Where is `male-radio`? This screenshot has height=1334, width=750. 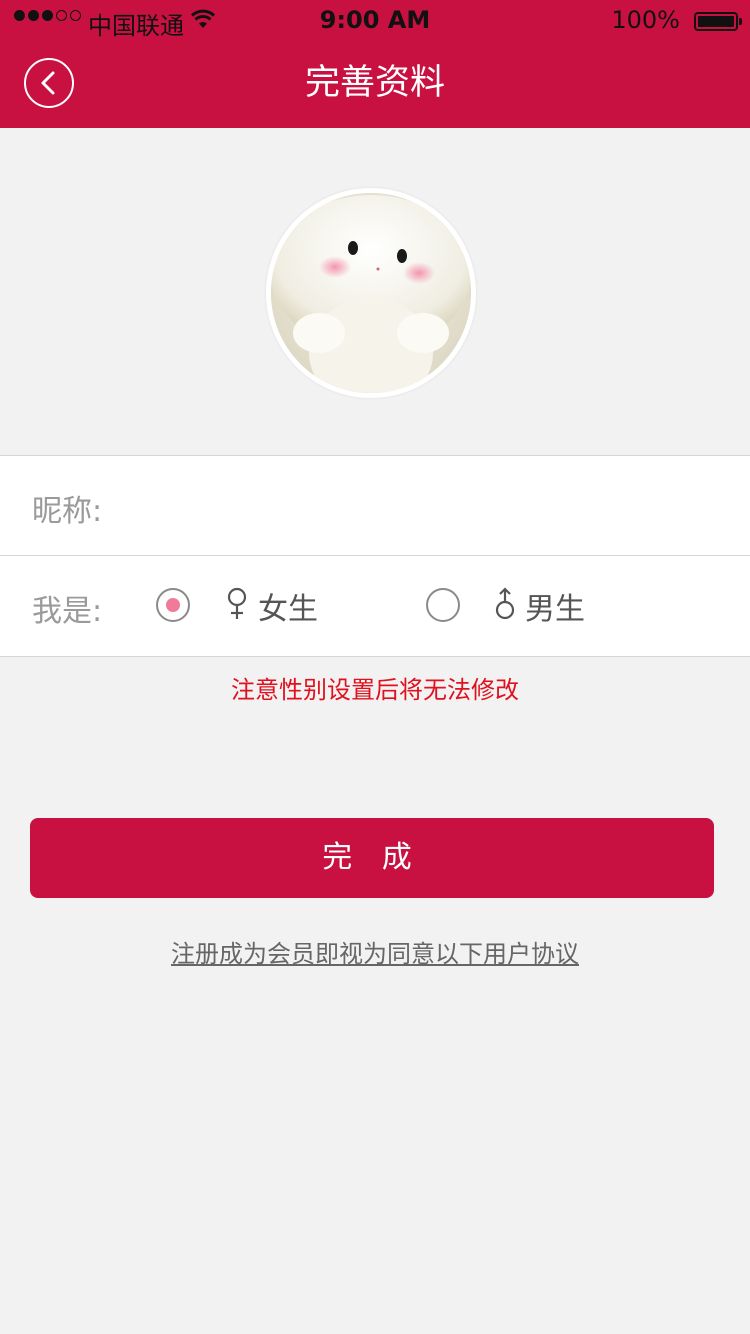 male-radio is located at coordinates (443, 605).